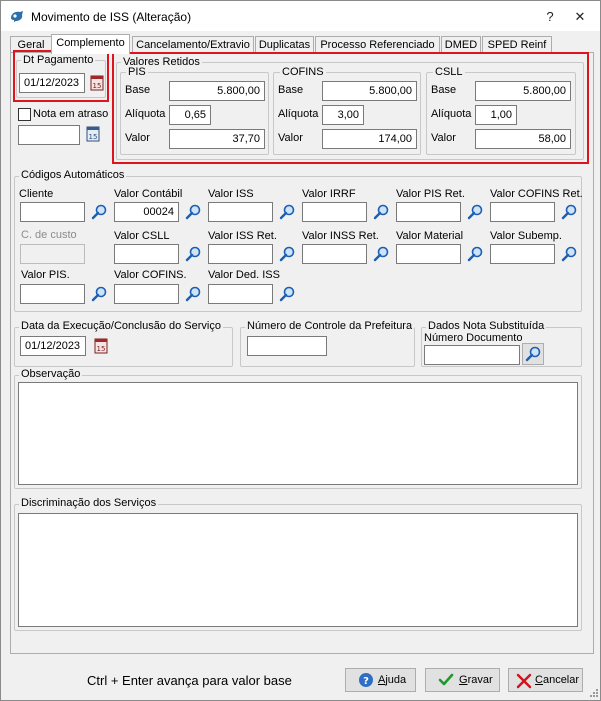  I want to click on numero-documento-search-button, so click(533, 354).